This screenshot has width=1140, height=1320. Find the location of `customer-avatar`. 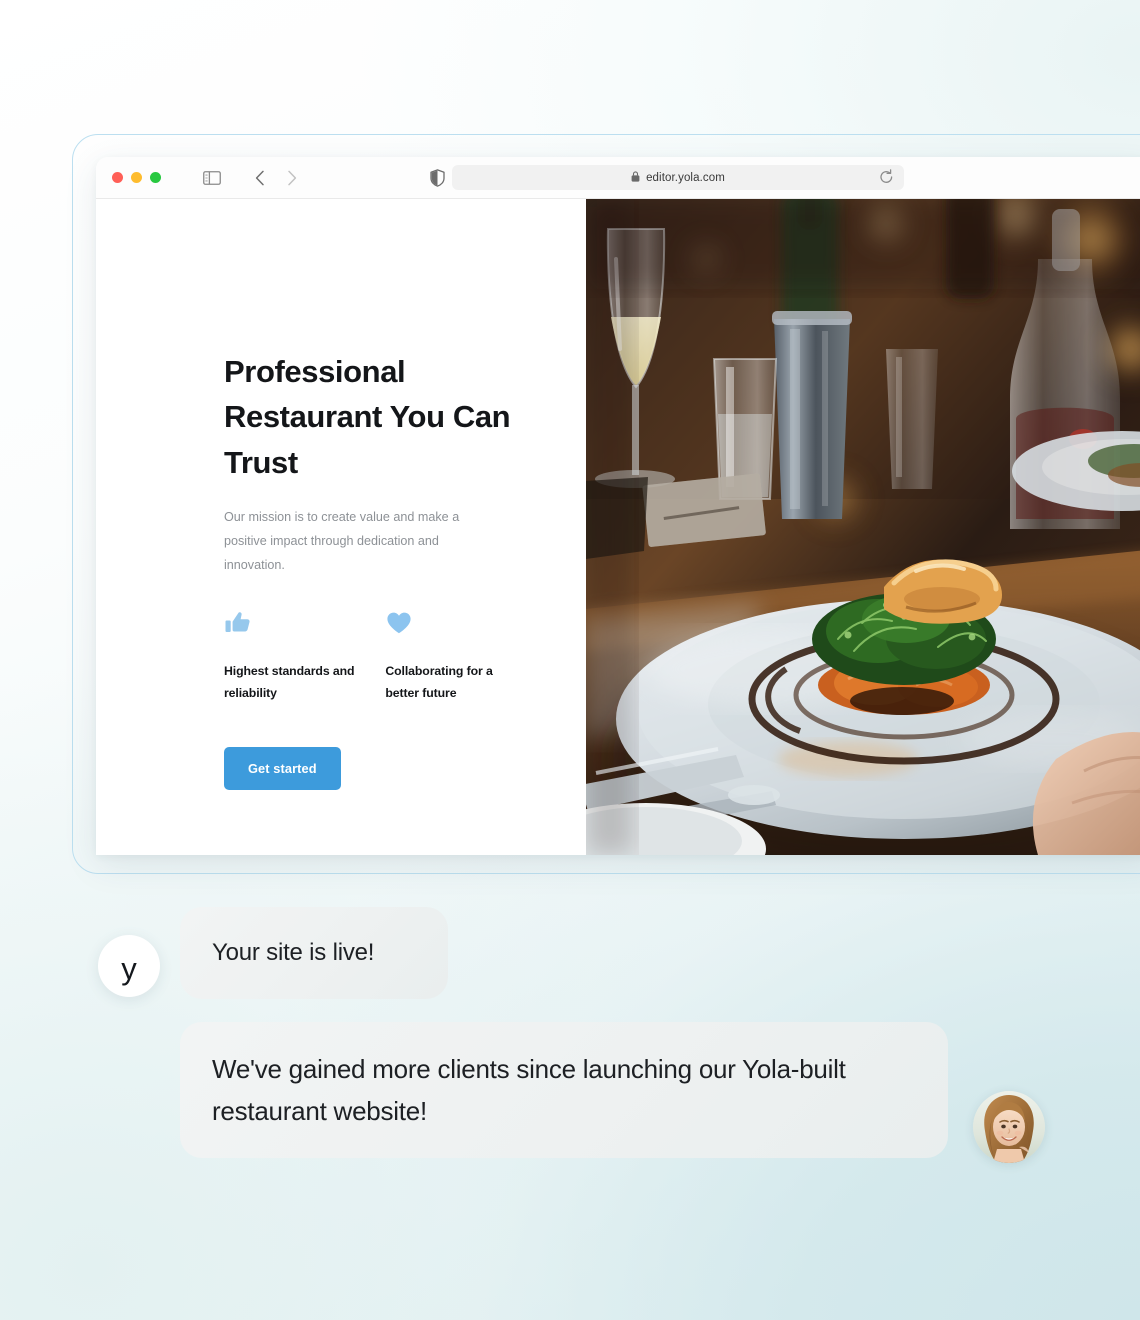

customer-avatar is located at coordinates (1009, 1127).